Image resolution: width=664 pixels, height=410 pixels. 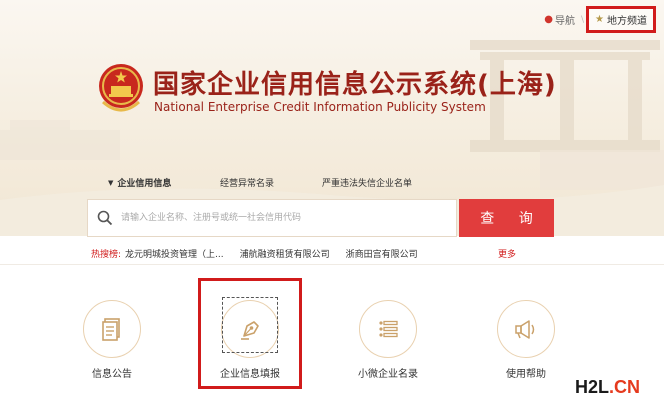 I want to click on document-icon, so click(x=111, y=329).